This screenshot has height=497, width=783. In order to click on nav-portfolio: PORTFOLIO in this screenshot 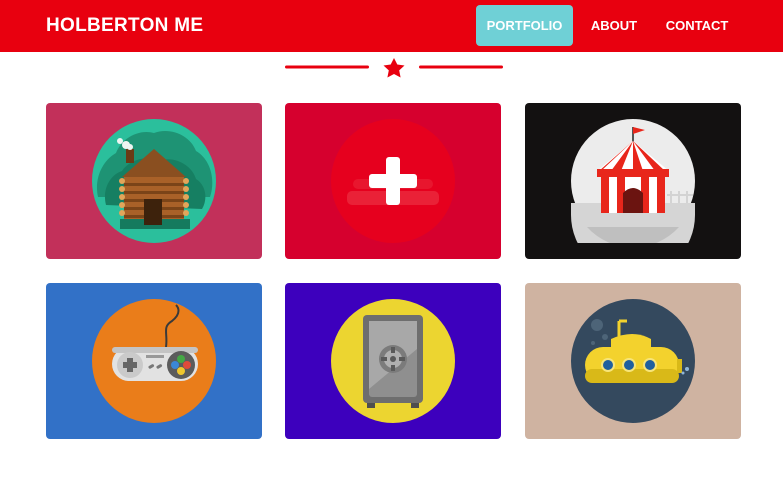, I will do `click(524, 25)`.